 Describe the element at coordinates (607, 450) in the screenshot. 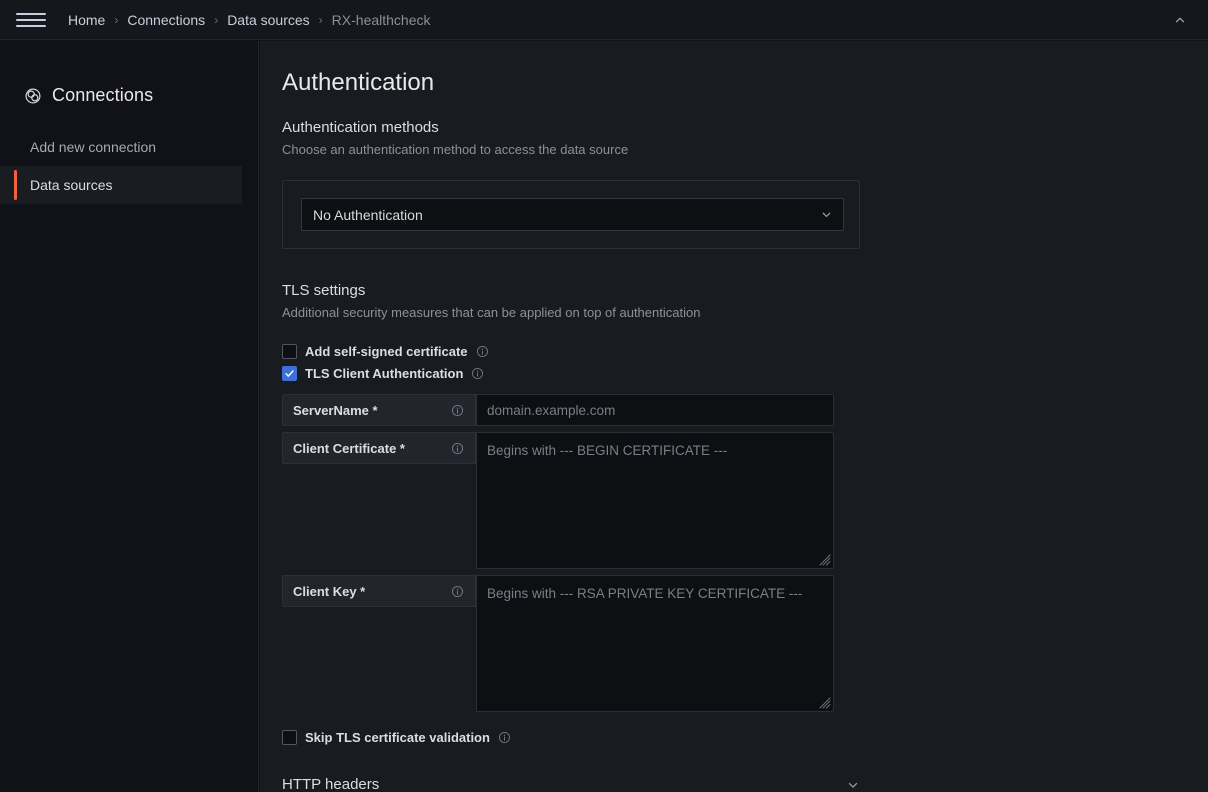

I see `client-certificate-placeholder: Begins with --- BEGIN CERTIFICATE ---` at that location.